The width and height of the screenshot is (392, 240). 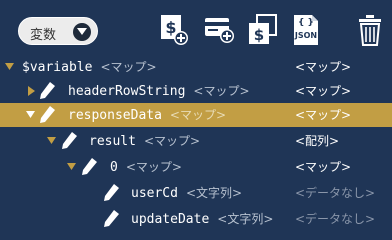 What do you see at coordinates (306, 30) in the screenshot?
I see `json-icon: { } JSON` at bounding box center [306, 30].